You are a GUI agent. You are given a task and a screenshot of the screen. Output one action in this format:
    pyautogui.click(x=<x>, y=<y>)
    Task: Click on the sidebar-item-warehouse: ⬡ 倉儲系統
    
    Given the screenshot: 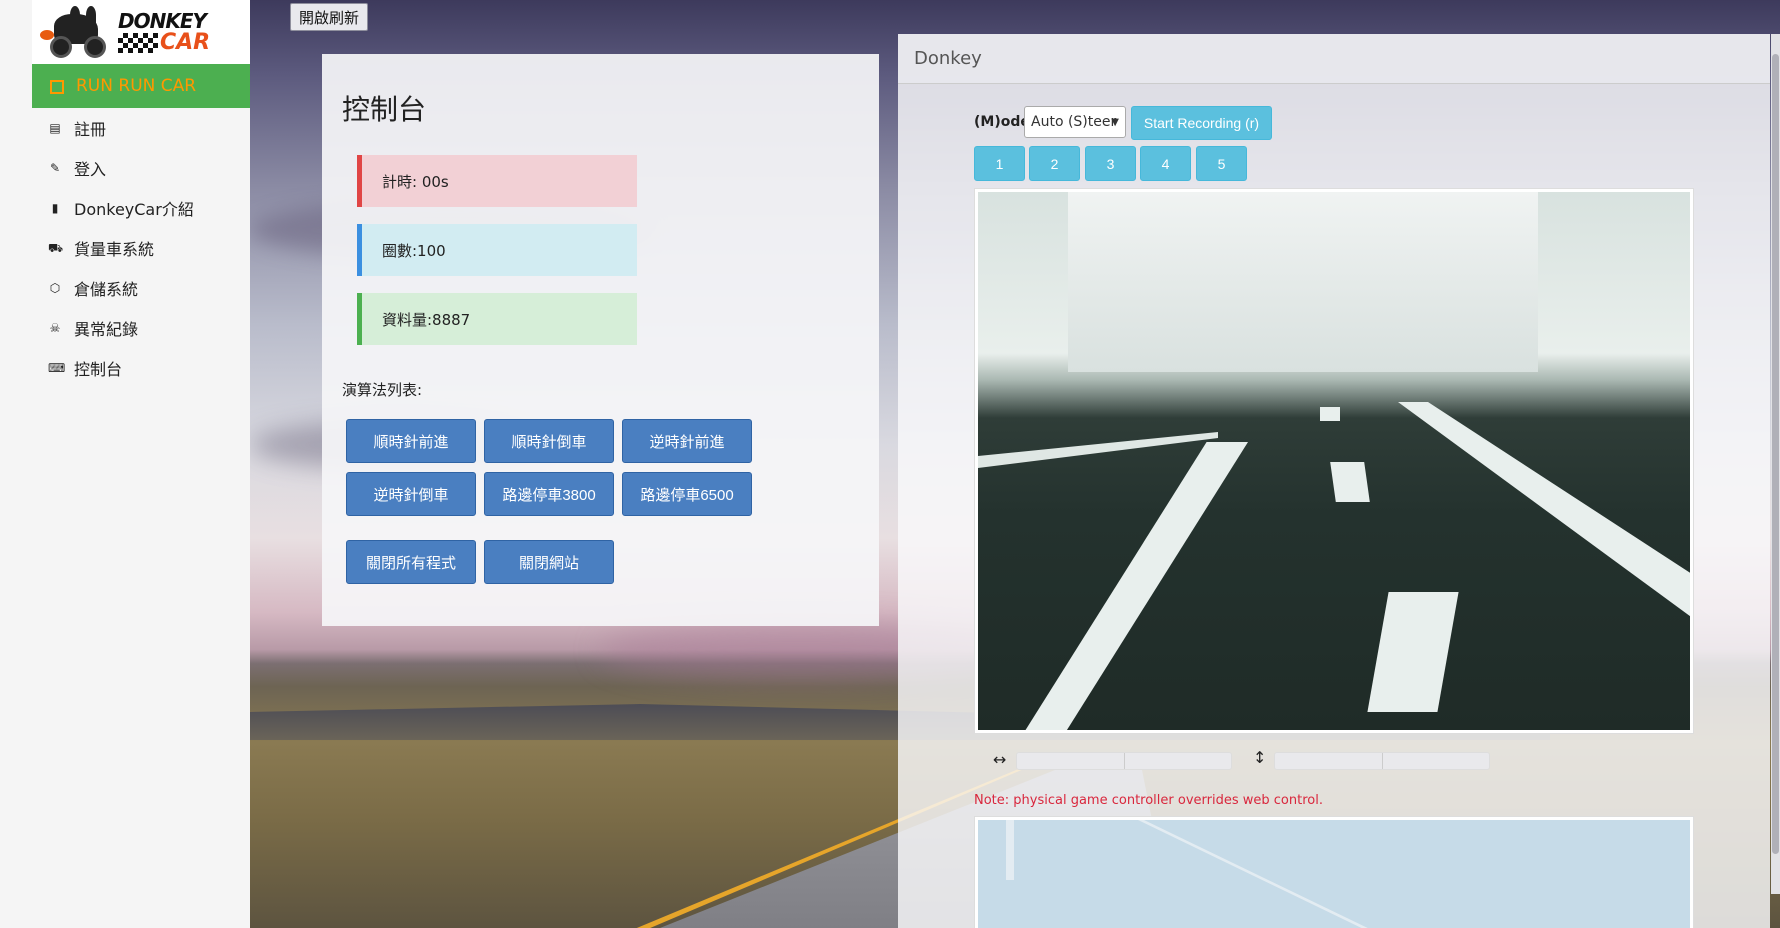 What is the action you would take?
    pyautogui.click(x=141, y=288)
    